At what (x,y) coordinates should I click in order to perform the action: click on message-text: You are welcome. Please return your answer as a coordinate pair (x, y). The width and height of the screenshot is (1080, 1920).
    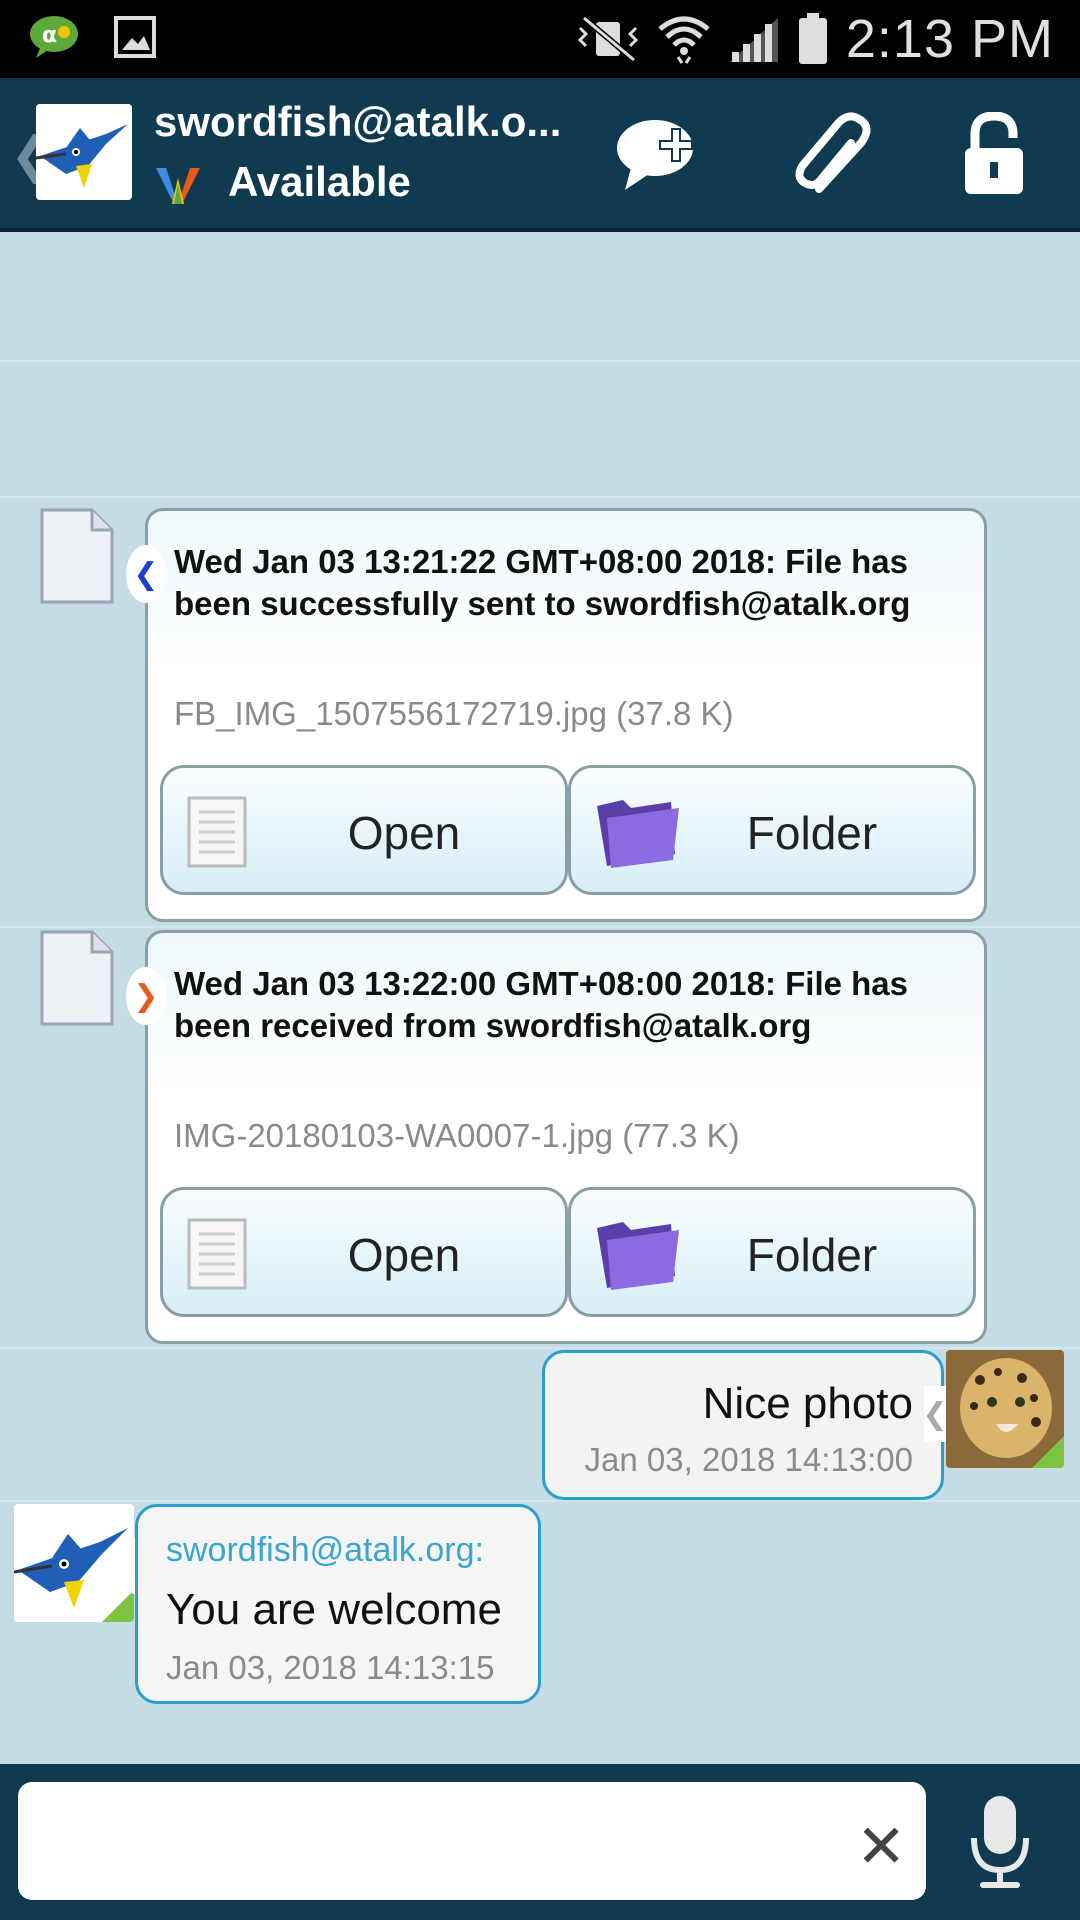
    Looking at the image, I should click on (334, 1609).